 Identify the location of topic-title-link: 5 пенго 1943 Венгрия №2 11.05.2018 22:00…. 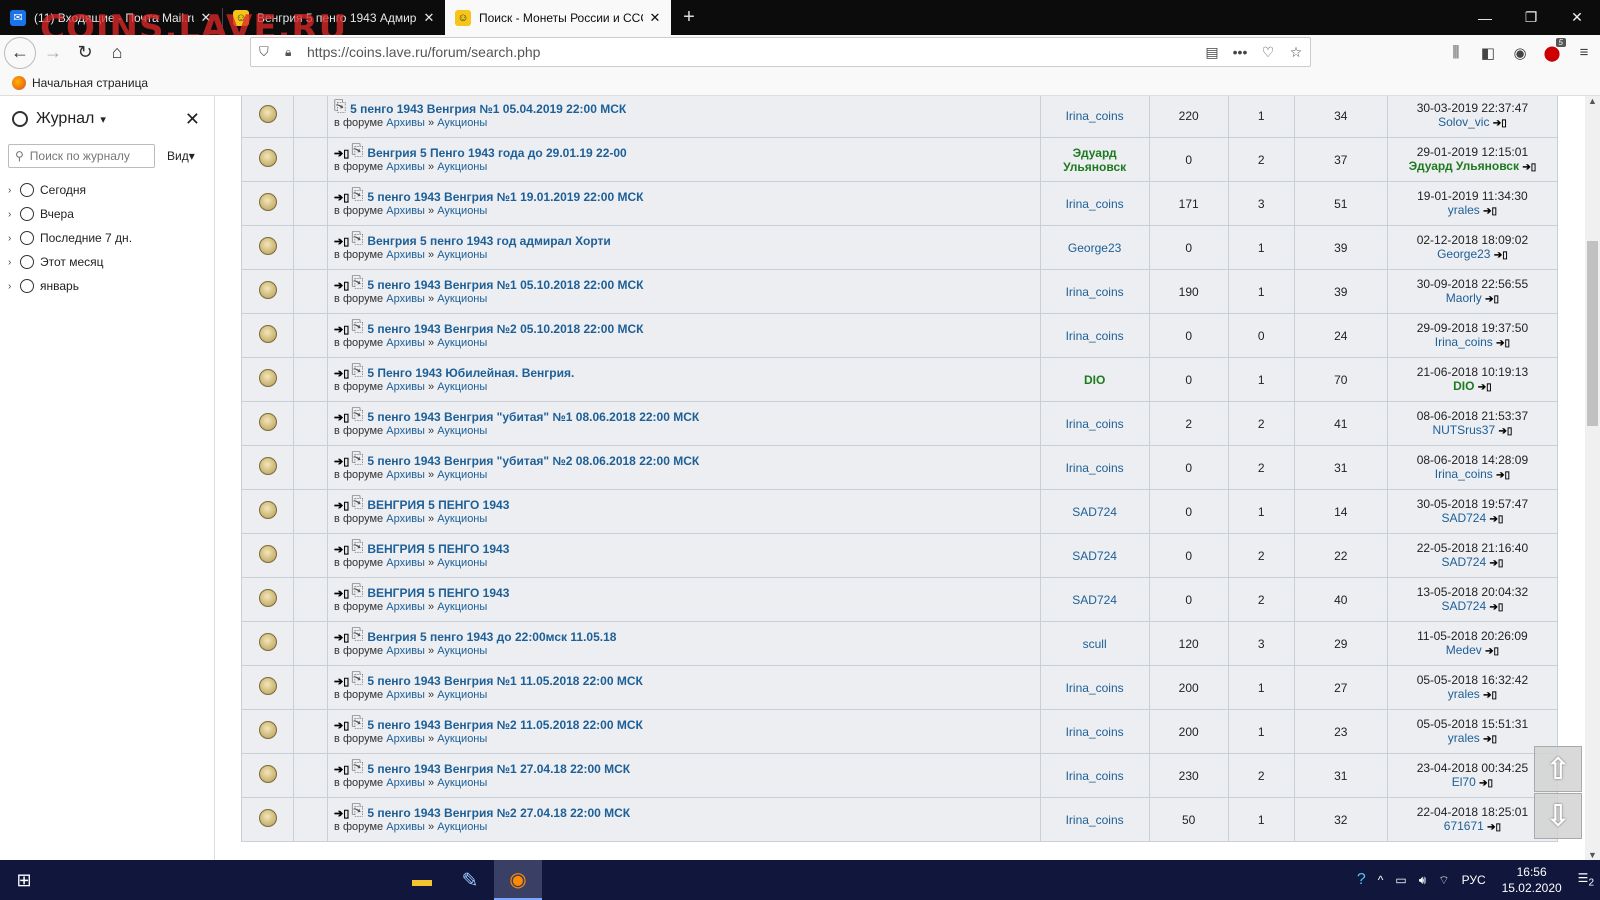
(504, 725).